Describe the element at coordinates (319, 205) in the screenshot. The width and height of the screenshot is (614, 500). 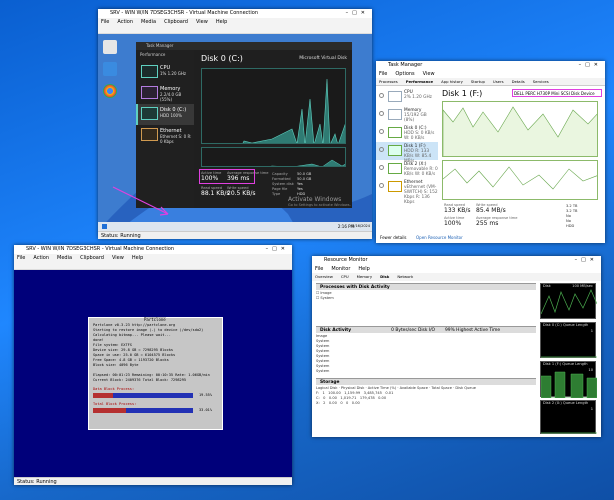
I see `activate-windows-sub: Go to Settings to activate Windows.` at that location.